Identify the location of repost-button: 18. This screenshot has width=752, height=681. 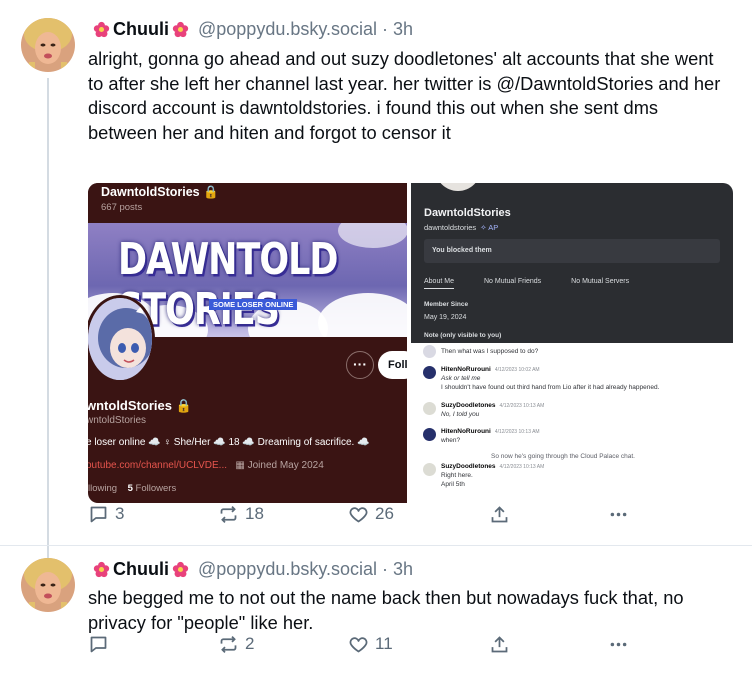
(241, 514).